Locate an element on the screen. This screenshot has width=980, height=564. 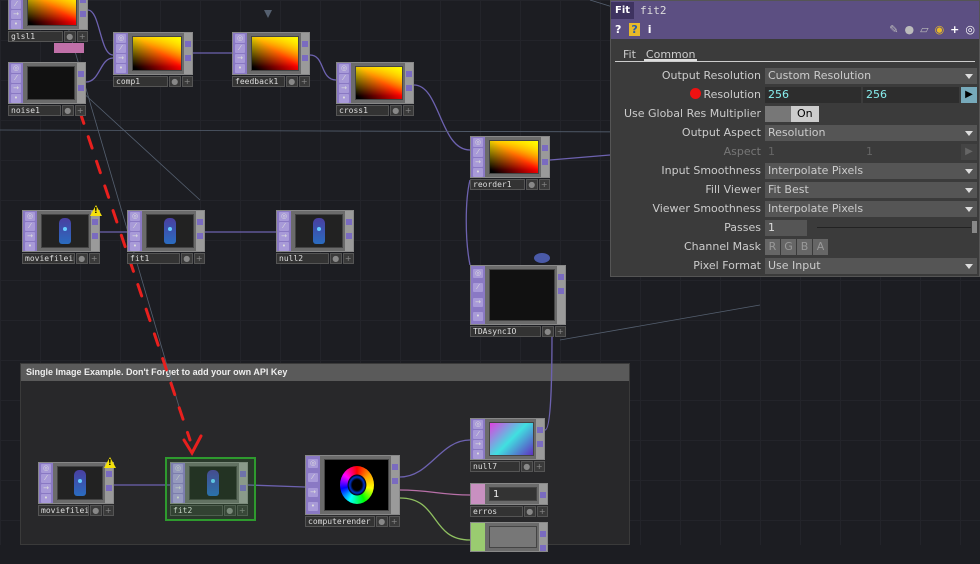
node-label: feedback1 is located at coordinates (258, 81).